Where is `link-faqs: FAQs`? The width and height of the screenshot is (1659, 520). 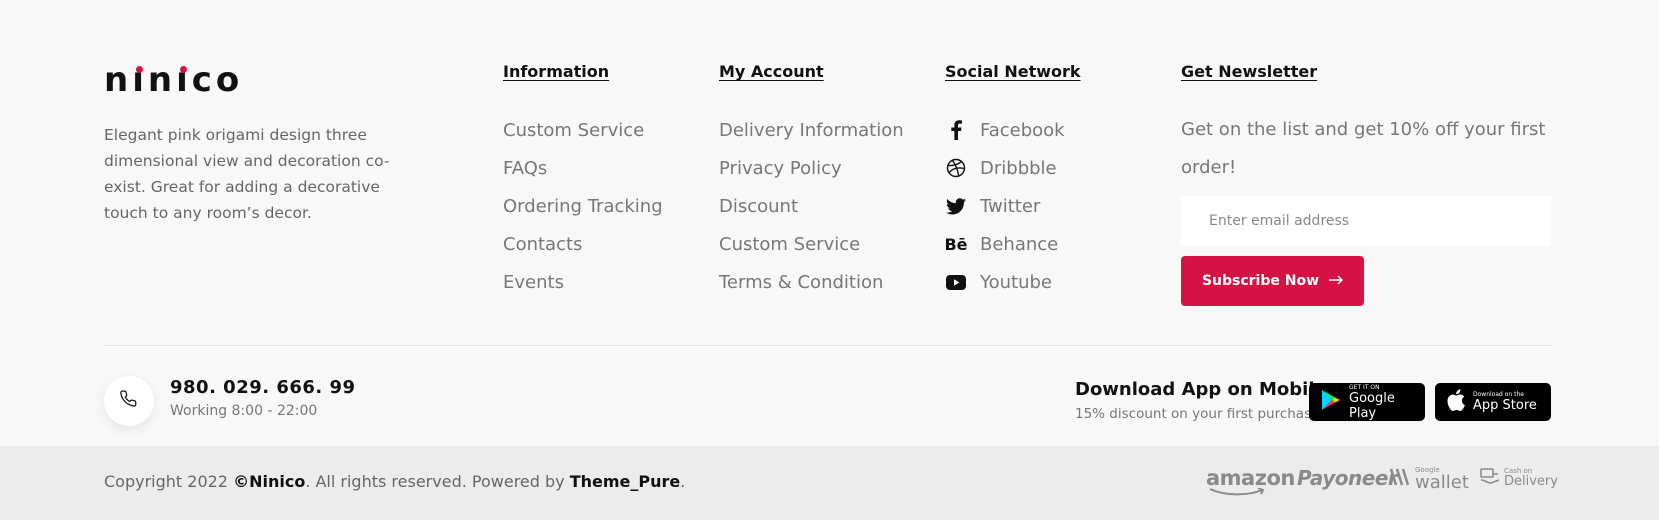
link-faqs: FAQs is located at coordinates (583, 168).